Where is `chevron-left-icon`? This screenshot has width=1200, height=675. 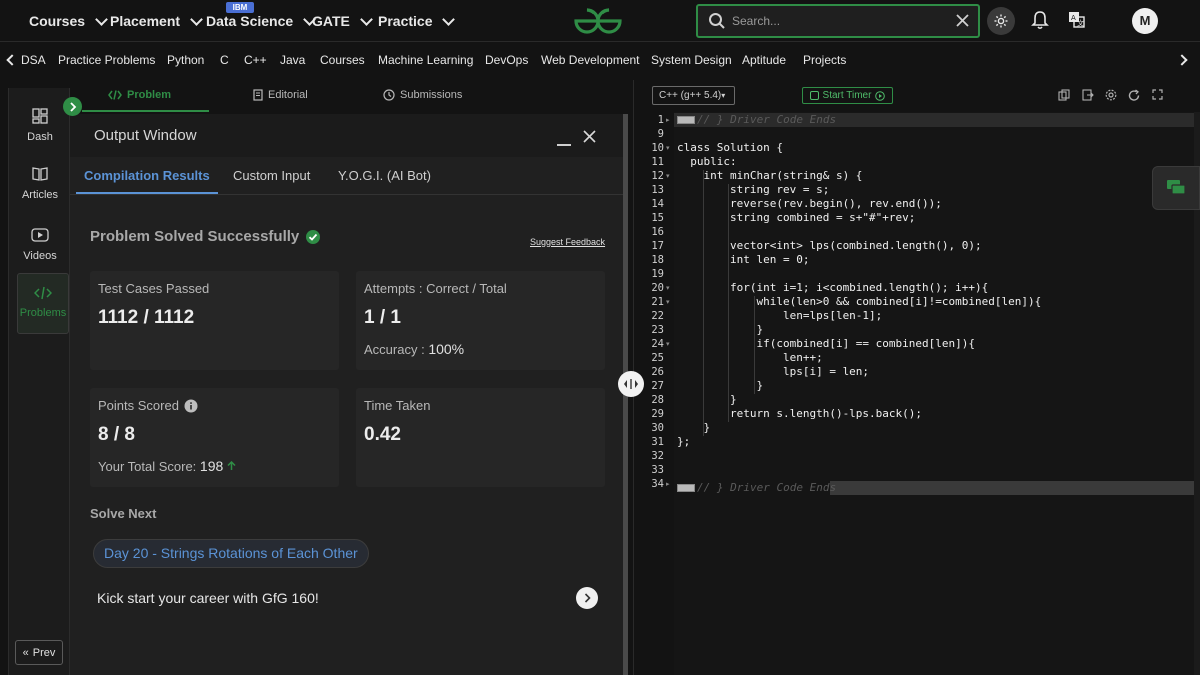 chevron-left-icon is located at coordinates (12, 60).